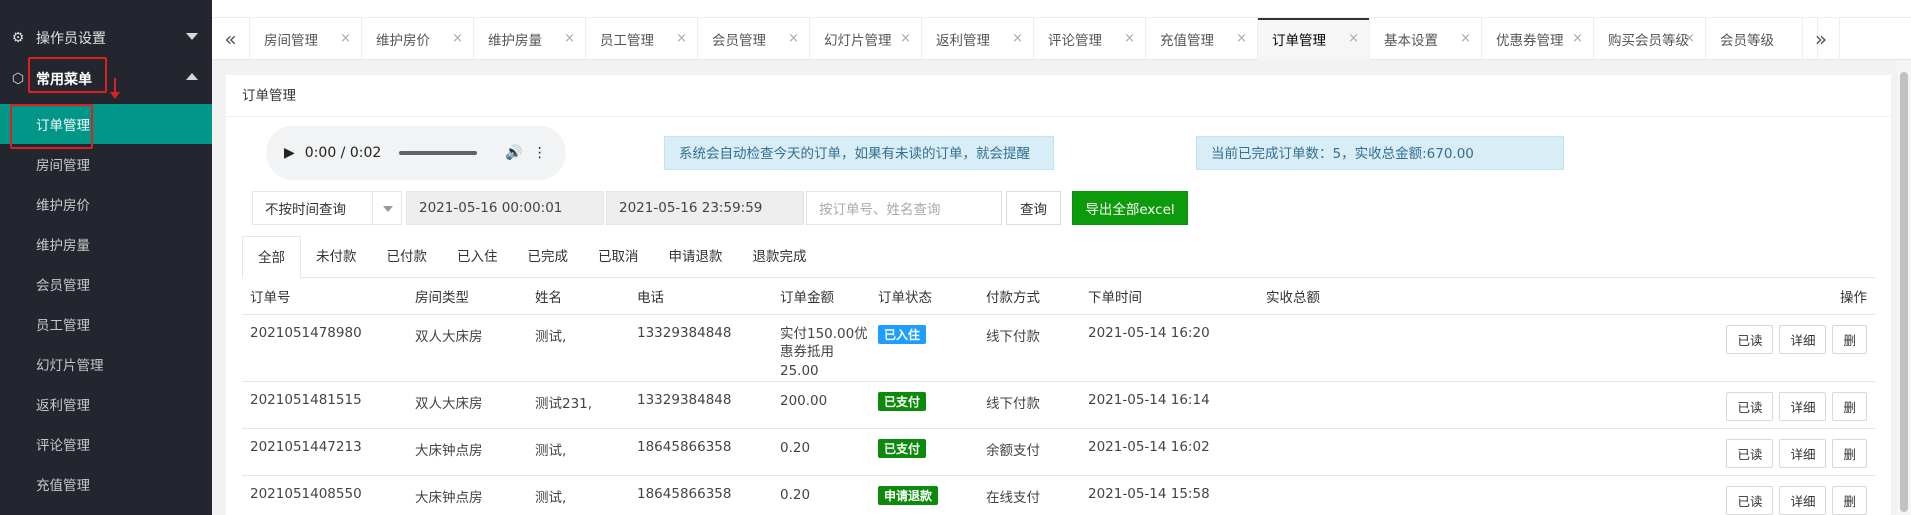 The height and width of the screenshot is (515, 1911). I want to click on sidebar-group-common-menu: ⬡ 常用菜单, so click(106, 79).